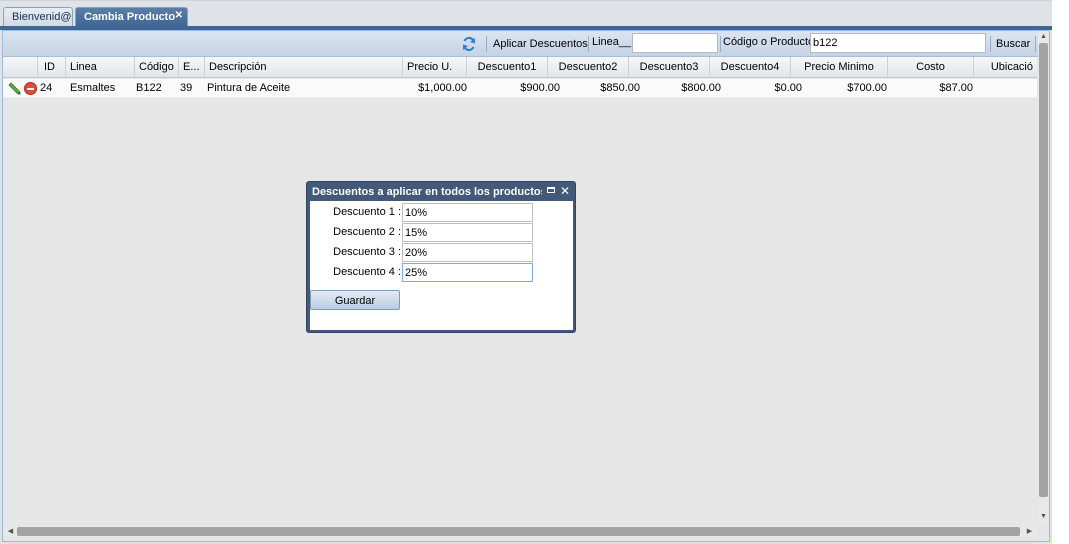  I want to click on vertical-scrollbar: ▲ ▼, so click(1043, 278).